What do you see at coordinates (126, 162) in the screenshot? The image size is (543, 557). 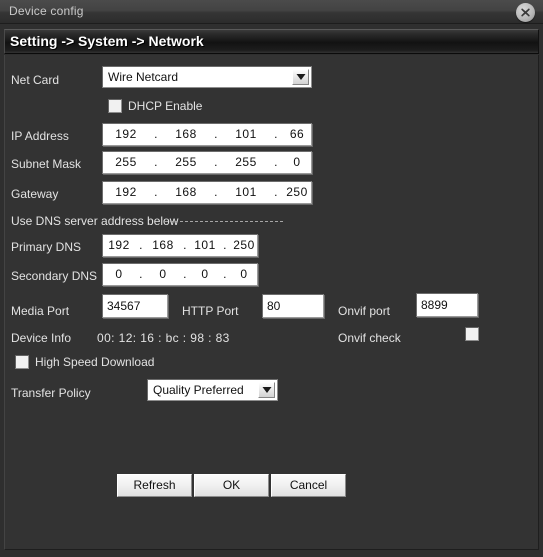 I see `subnet-mask-octet-1: 255` at bounding box center [126, 162].